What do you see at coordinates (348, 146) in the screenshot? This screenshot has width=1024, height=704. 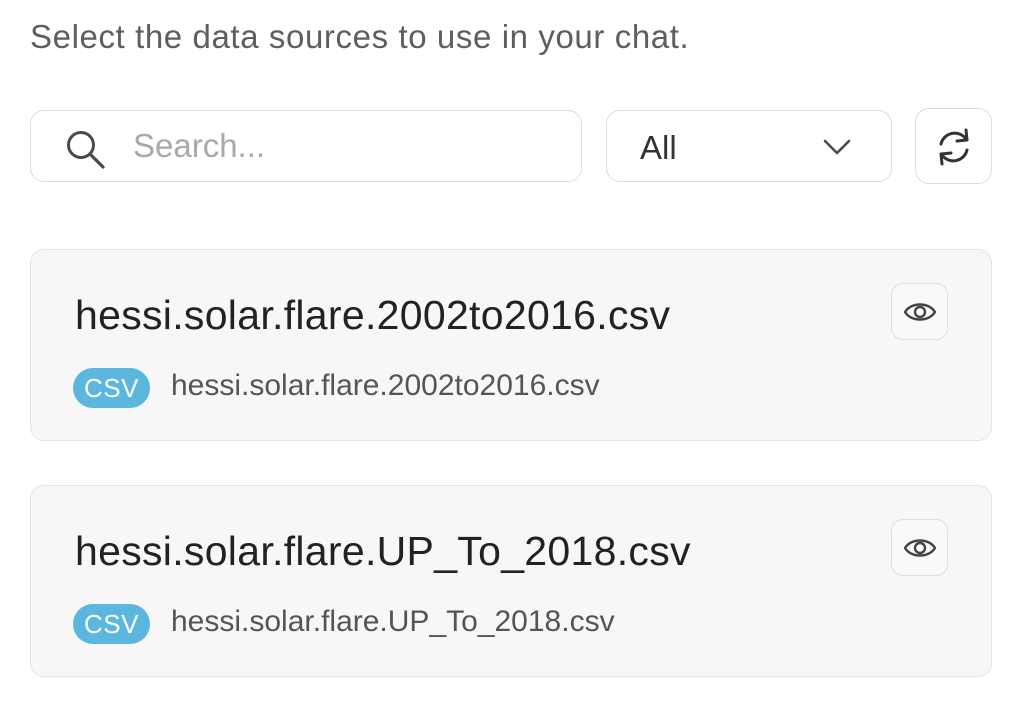 I see `search-input` at bounding box center [348, 146].